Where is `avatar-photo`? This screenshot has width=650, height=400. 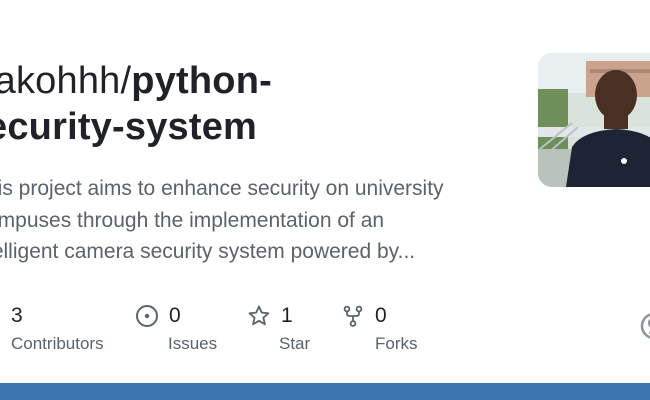 avatar-photo is located at coordinates (594, 120).